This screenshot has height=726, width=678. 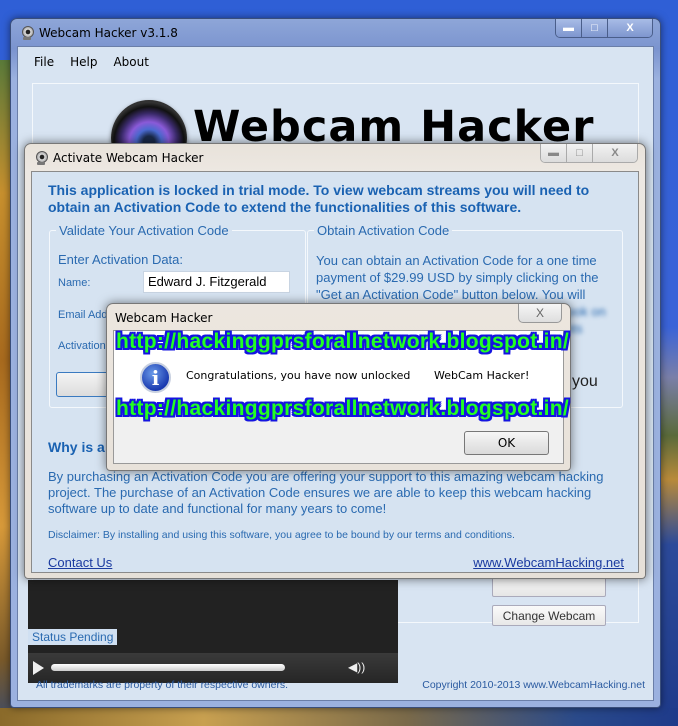 What do you see at coordinates (83, 62) in the screenshot?
I see `menu-help: Help` at bounding box center [83, 62].